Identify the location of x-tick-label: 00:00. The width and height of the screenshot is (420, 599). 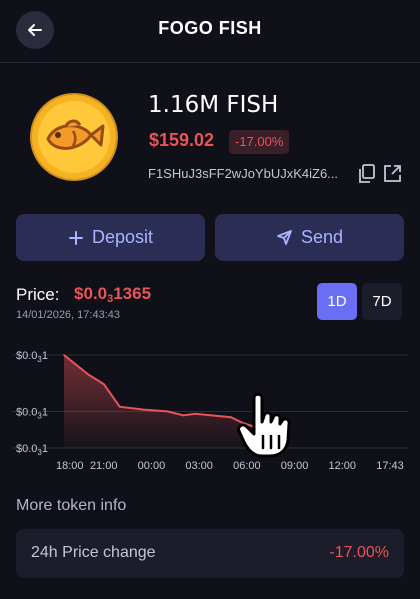
(152, 466).